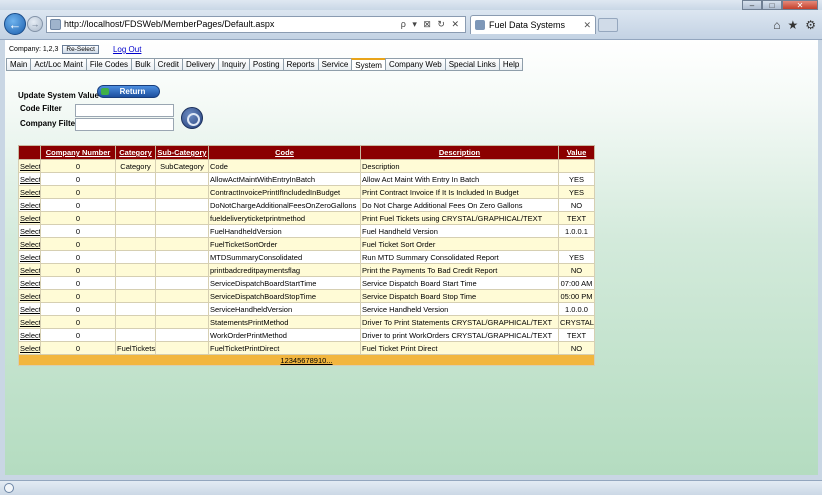 This screenshot has height=495, width=822. Describe the element at coordinates (368, 64) in the screenshot. I see `menu-tab-system: System` at that location.